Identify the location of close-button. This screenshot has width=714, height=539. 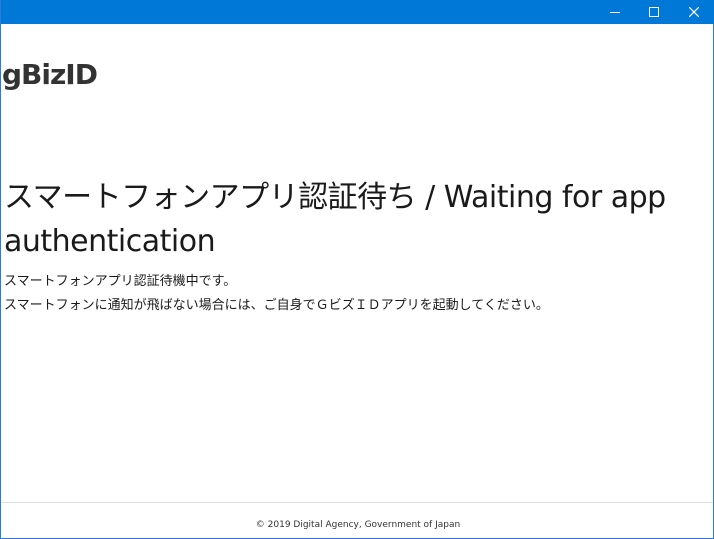
(694, 12).